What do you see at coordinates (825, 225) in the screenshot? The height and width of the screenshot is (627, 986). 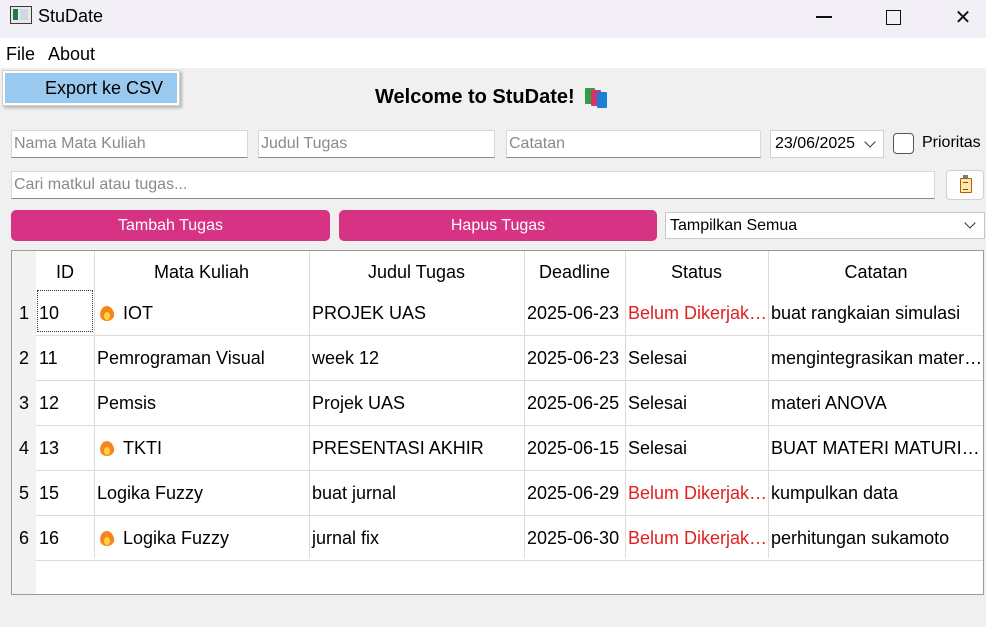 I see `filter-select: Tampilkan Semua` at bounding box center [825, 225].